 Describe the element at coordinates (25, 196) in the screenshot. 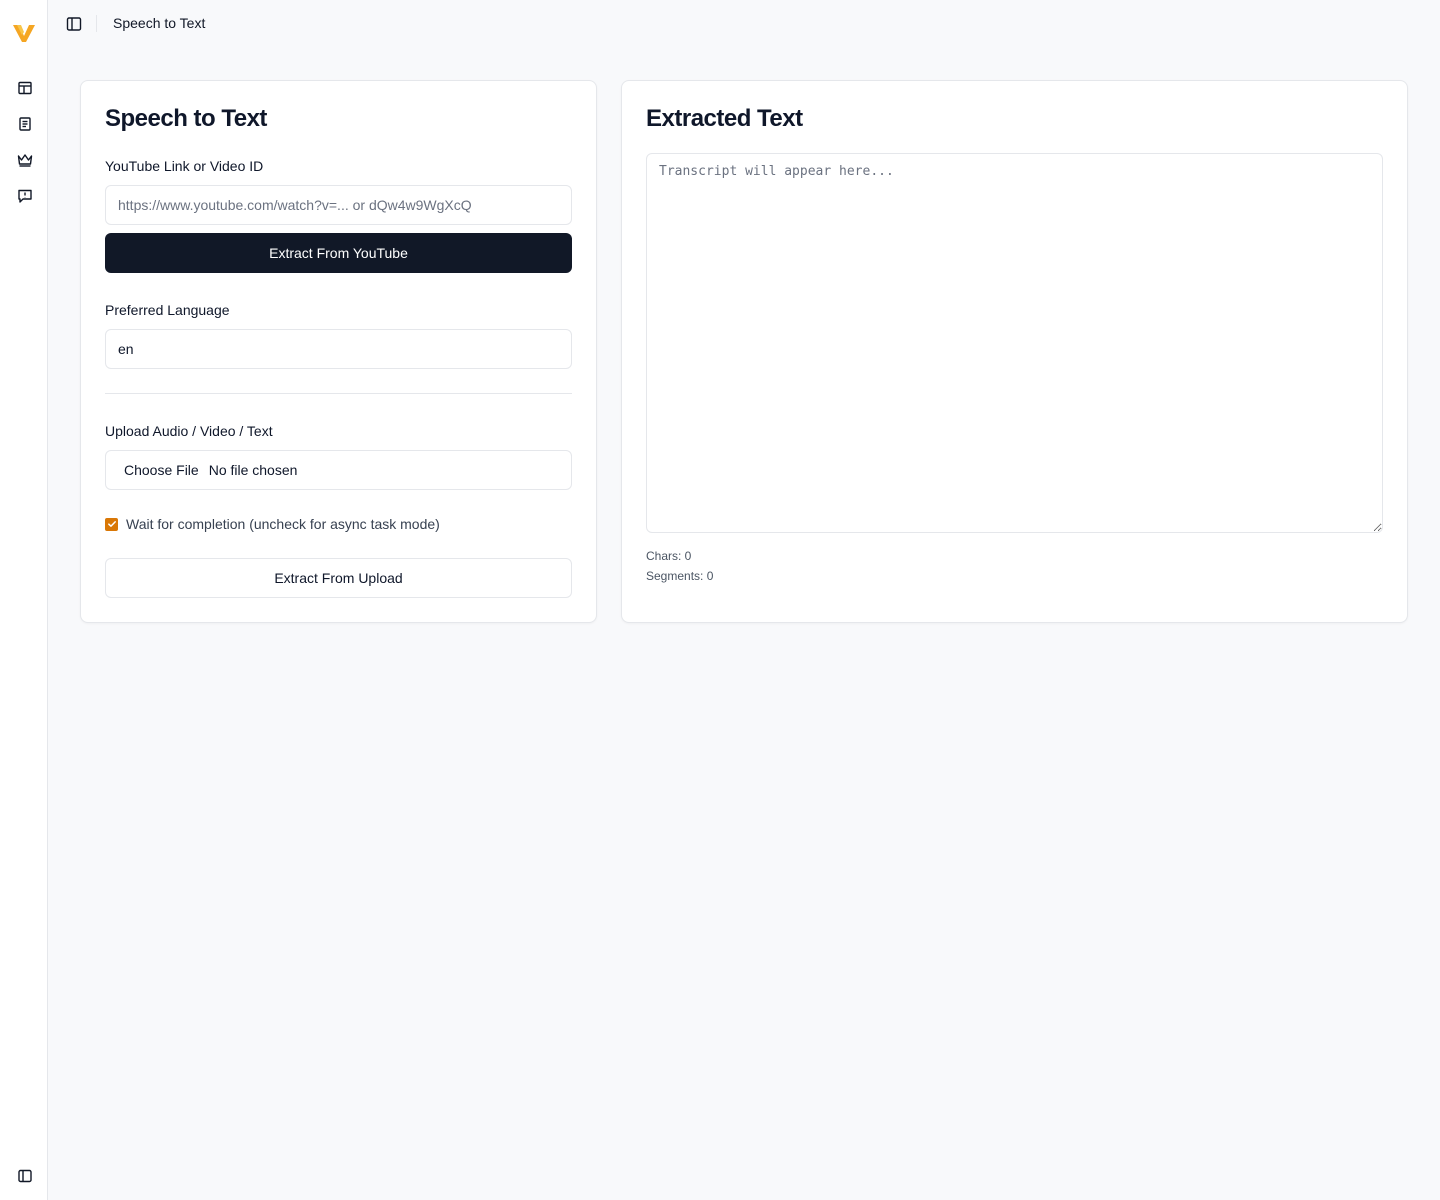

I see `feedback-icon` at that location.